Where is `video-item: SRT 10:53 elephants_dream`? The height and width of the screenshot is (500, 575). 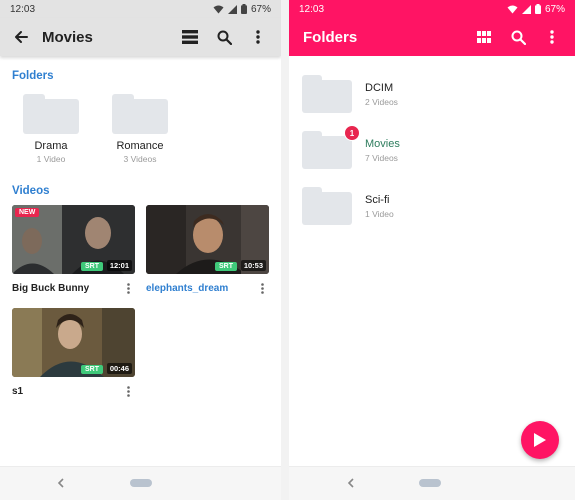 video-item: SRT 10:53 elephants_dream is located at coordinates (207, 250).